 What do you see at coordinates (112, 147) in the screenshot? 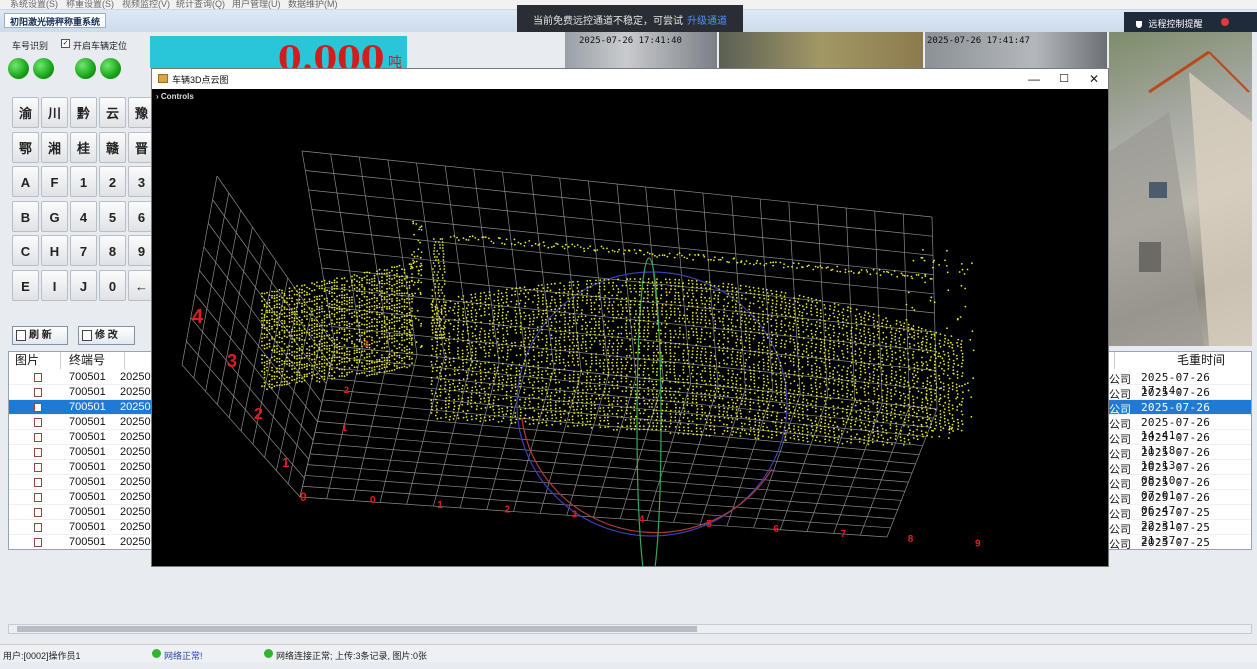
I see `keypad-key: 赣` at bounding box center [112, 147].